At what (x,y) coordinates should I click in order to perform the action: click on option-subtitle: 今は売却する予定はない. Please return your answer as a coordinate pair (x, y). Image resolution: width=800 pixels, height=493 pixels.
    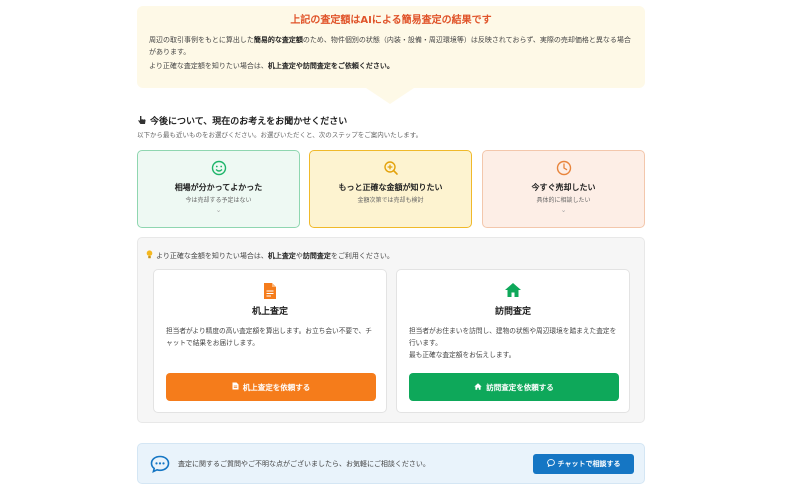
    Looking at the image, I should click on (218, 200).